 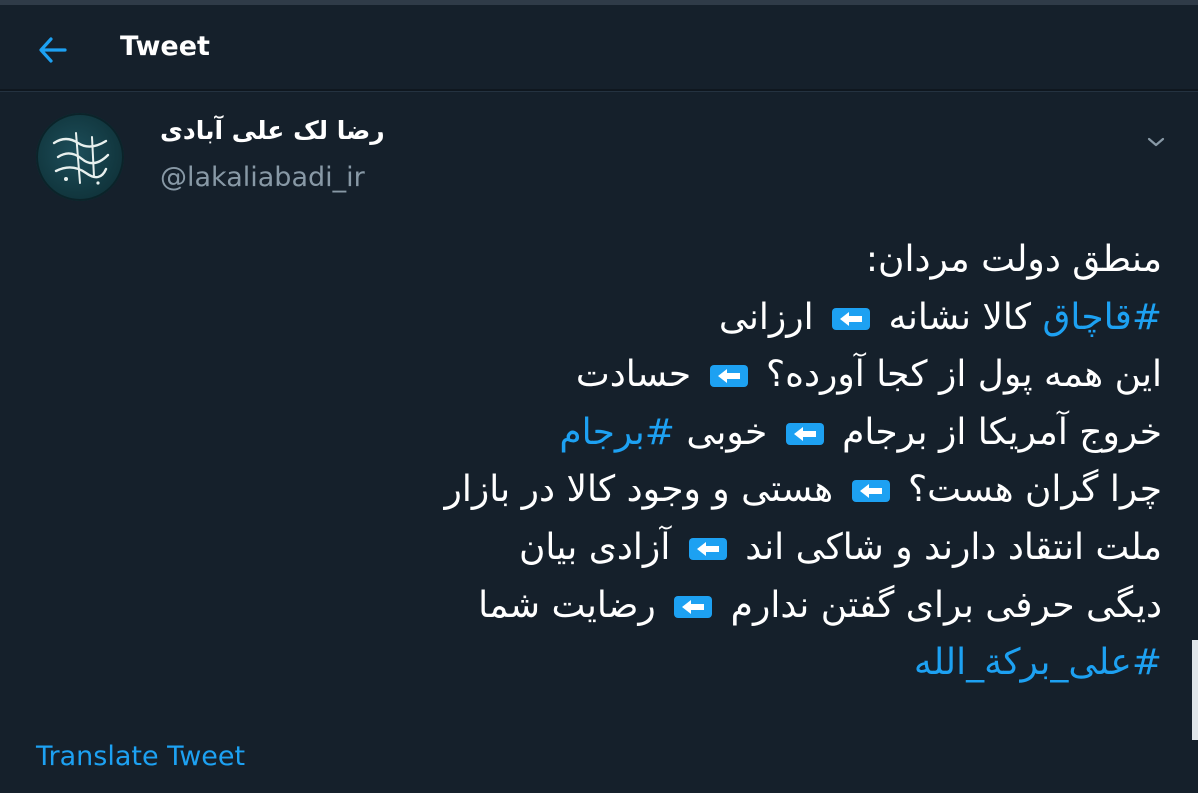 What do you see at coordinates (996, 432) in the screenshot?
I see `tweet-text-segment: خروج آمریکا از برجام` at bounding box center [996, 432].